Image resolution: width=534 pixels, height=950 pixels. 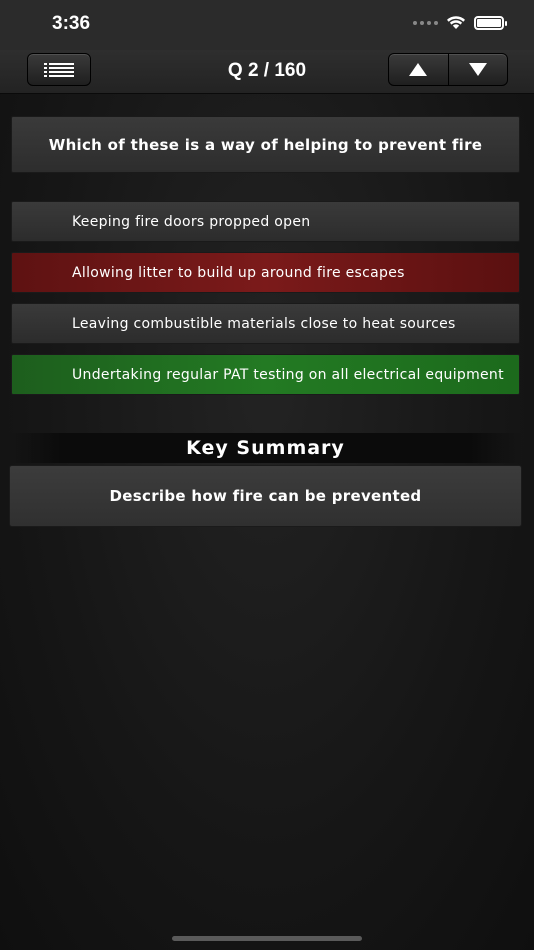 What do you see at coordinates (265, 448) in the screenshot?
I see `key-summary-heading: Key Summary` at bounding box center [265, 448].